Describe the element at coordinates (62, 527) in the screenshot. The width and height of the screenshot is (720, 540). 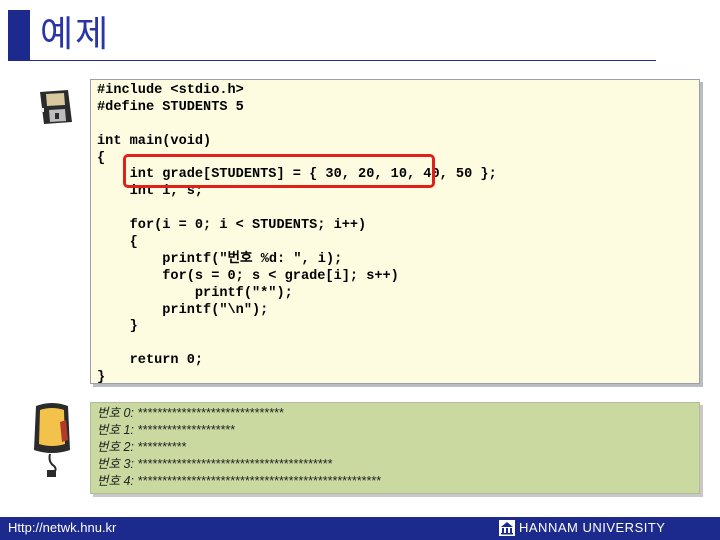
I see `footer-url: Http://netwk.hnu.kr` at that location.